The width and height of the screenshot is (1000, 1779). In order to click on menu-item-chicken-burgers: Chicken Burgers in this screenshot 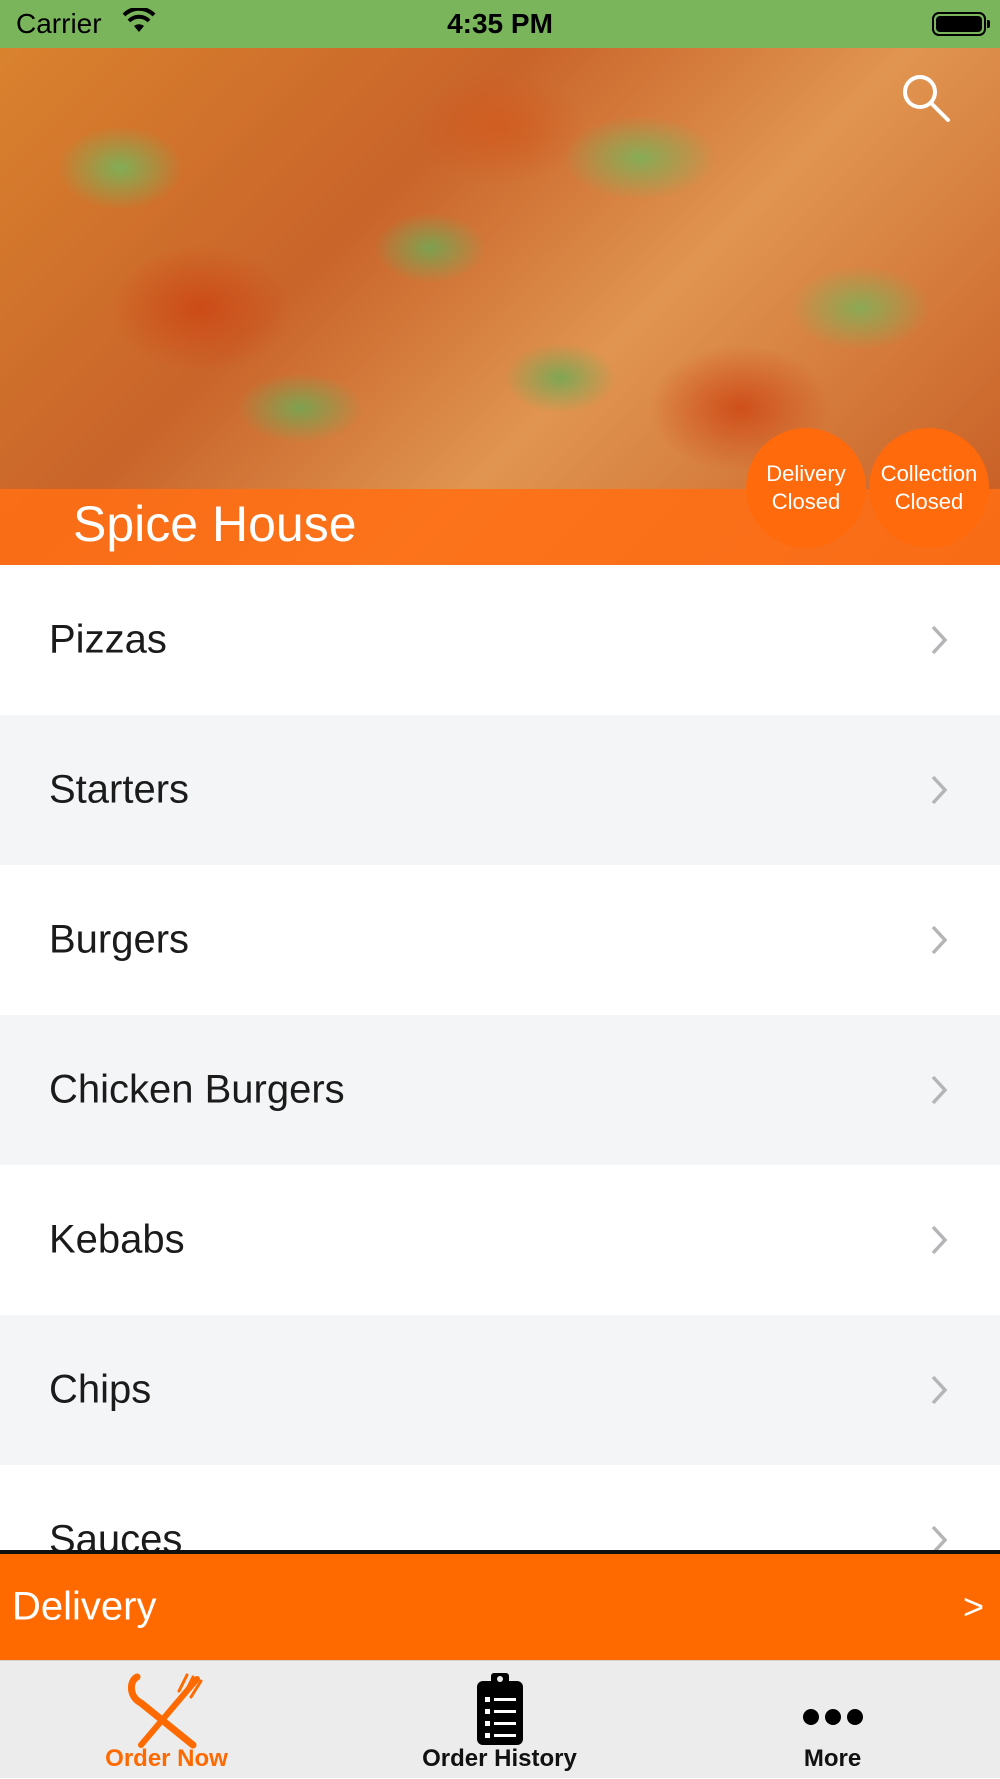, I will do `click(500, 1090)`.